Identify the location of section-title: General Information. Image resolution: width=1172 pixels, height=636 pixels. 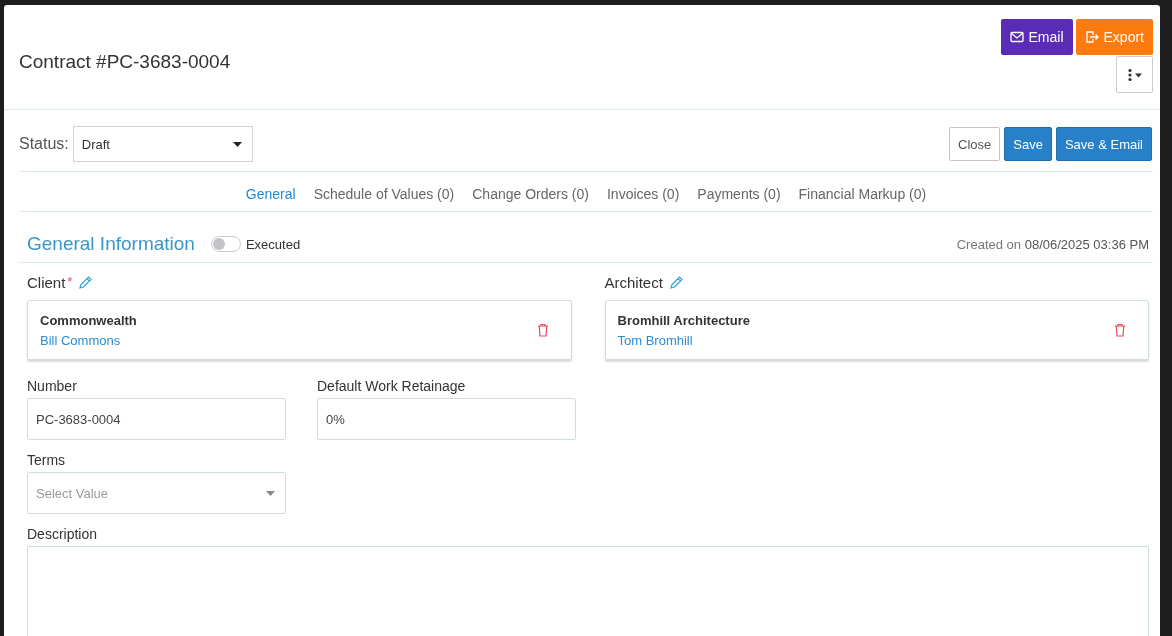
(111, 244).